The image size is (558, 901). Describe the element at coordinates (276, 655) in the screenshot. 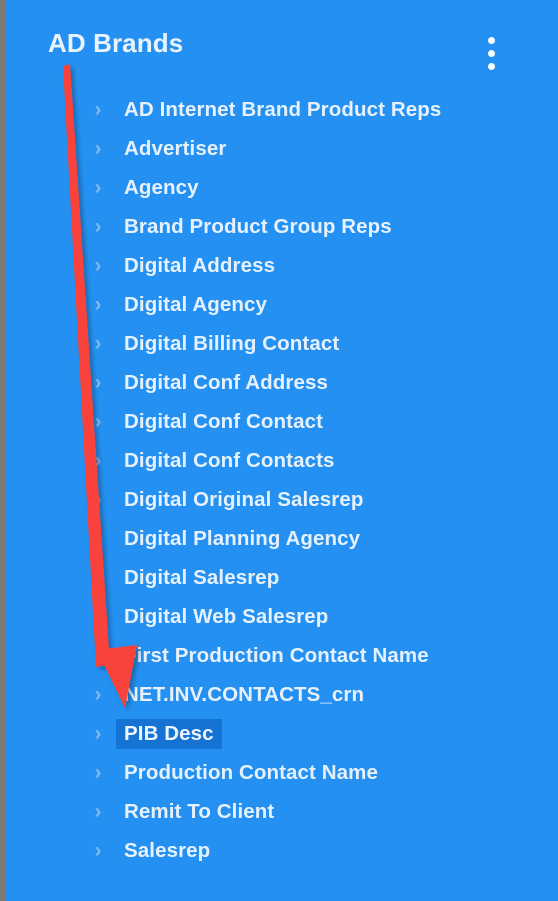

I see `tree-item-label: First Production Contact Name` at that location.